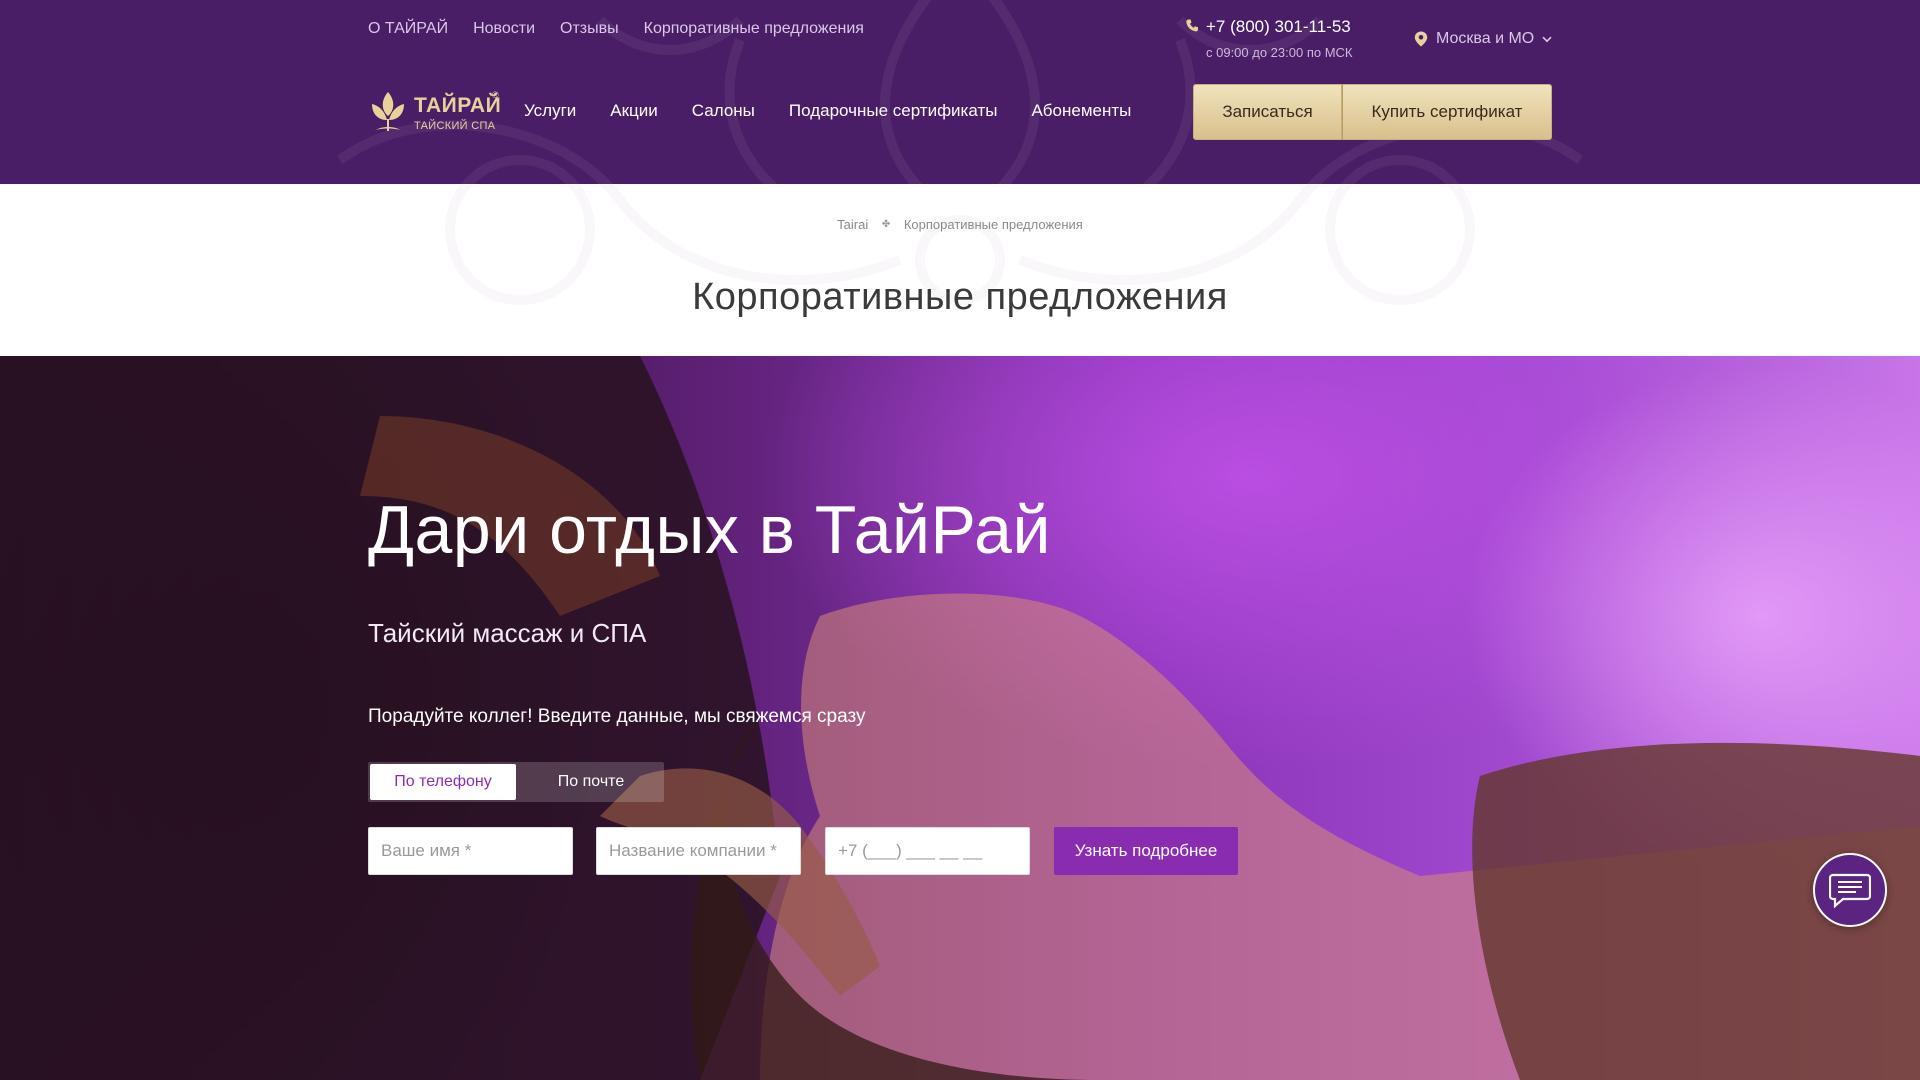 The height and width of the screenshot is (1080, 1920). I want to click on top-link-news: Новости, so click(504, 29).